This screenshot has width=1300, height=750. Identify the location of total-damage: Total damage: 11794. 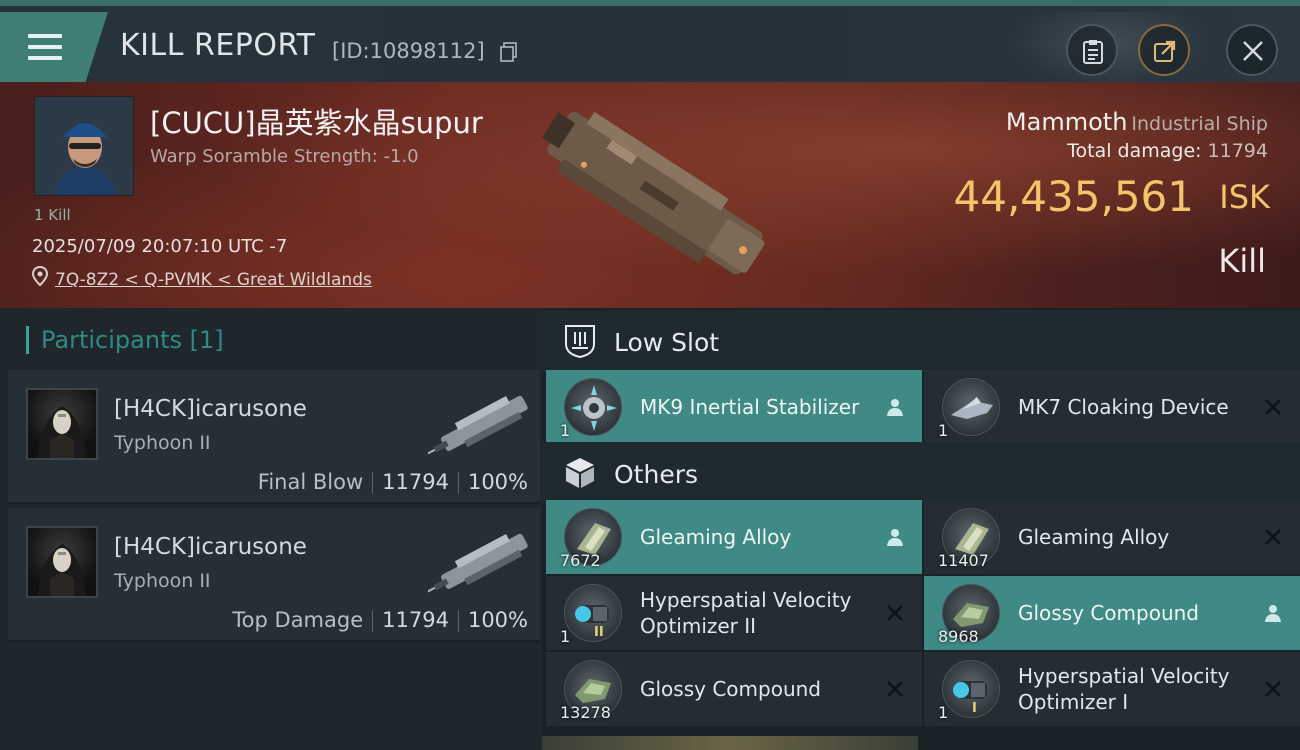
(1167, 151).